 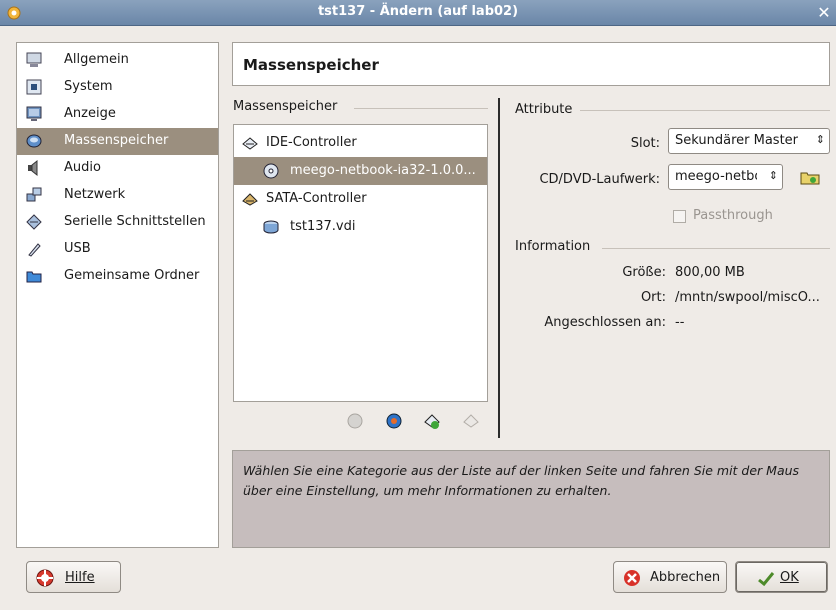 What do you see at coordinates (716, 176) in the screenshot?
I see `drive-select-value: meego-netbo` at bounding box center [716, 176].